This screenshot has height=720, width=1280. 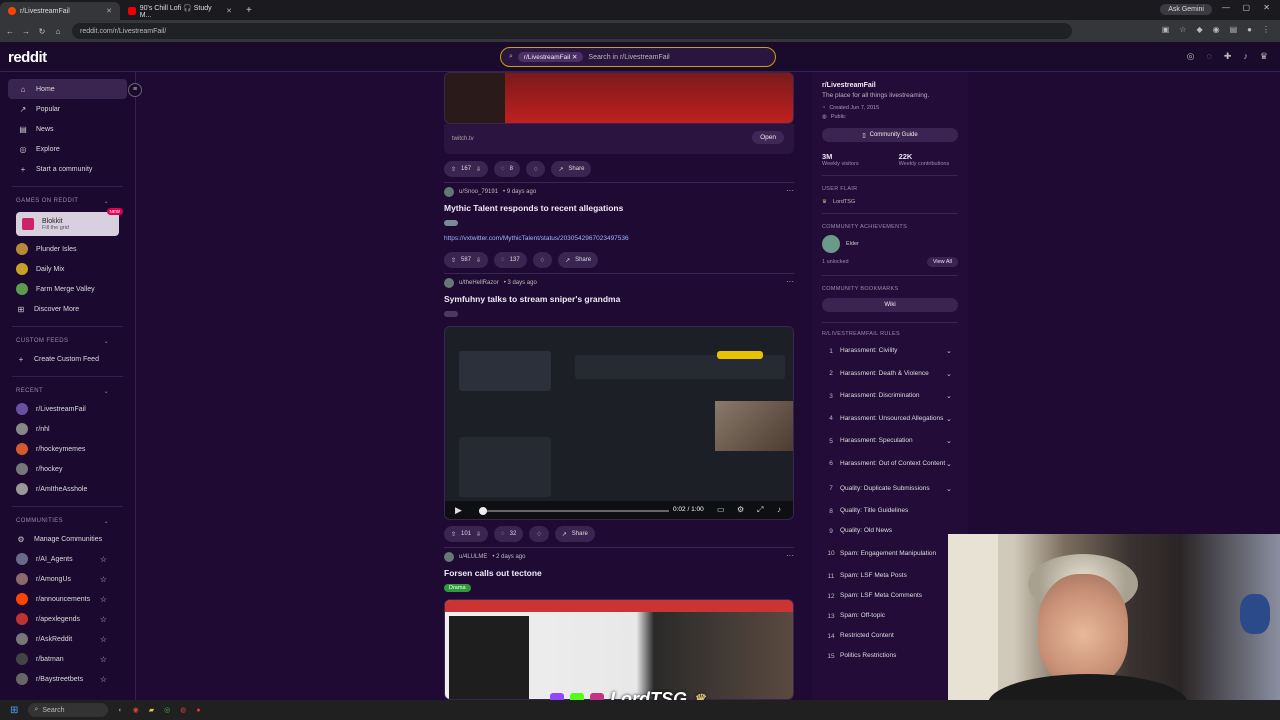 What do you see at coordinates (135, 90) in the screenshot?
I see `collapse-sidebar-icon: ≡` at bounding box center [135, 90].